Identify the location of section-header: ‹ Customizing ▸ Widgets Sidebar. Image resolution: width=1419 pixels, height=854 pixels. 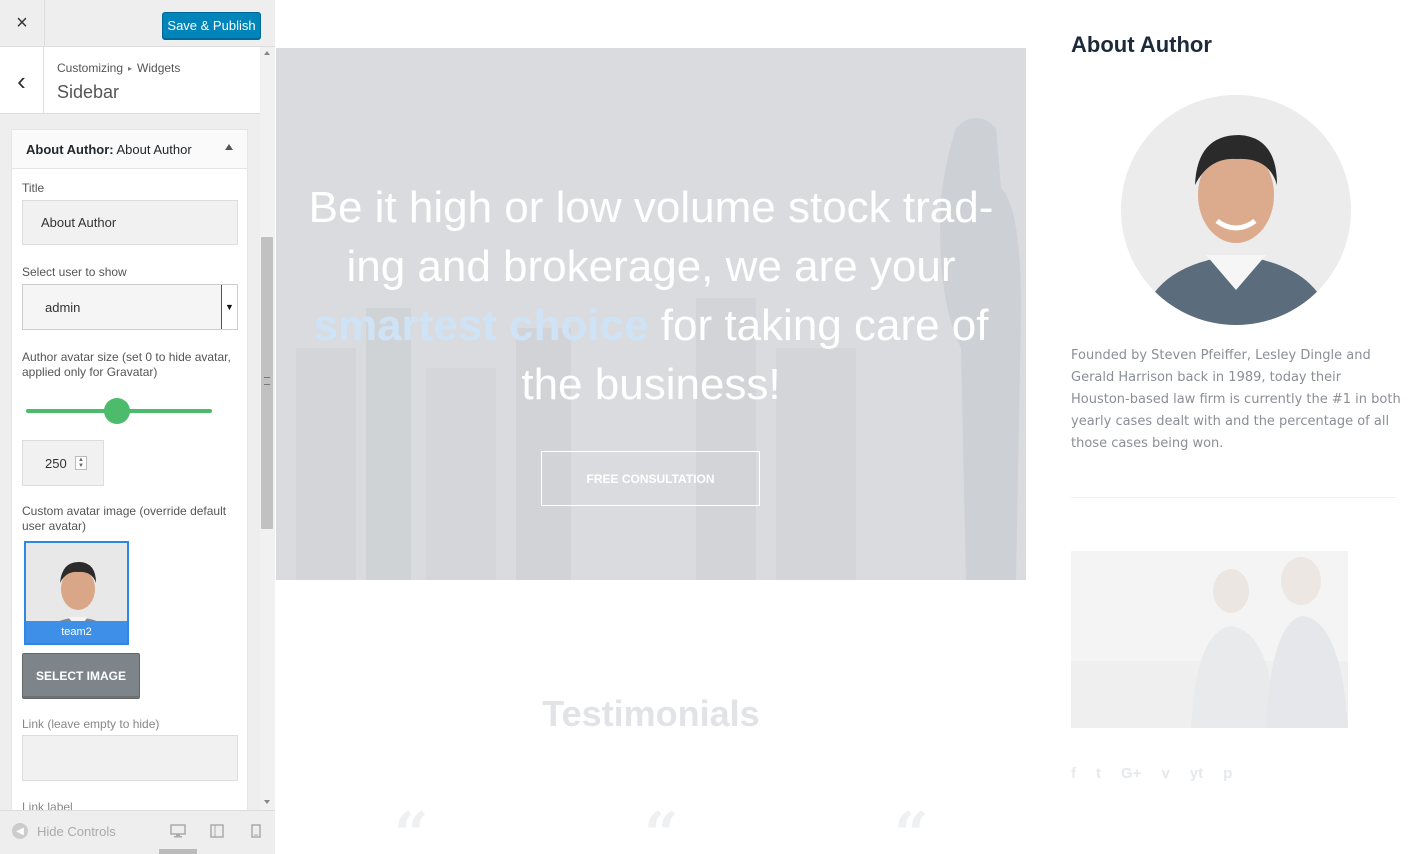
(130, 80).